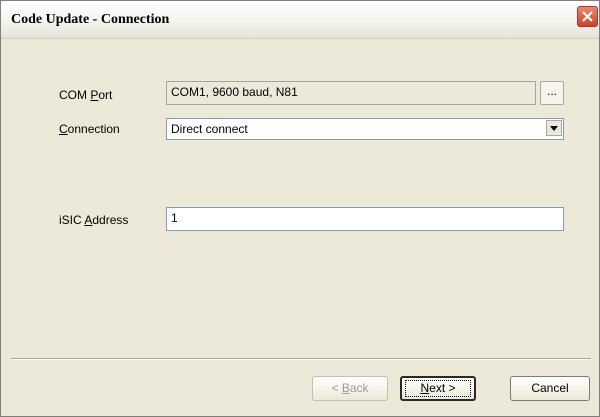  Describe the element at coordinates (86, 95) in the screenshot. I see `com-port-label: COM Port` at that location.